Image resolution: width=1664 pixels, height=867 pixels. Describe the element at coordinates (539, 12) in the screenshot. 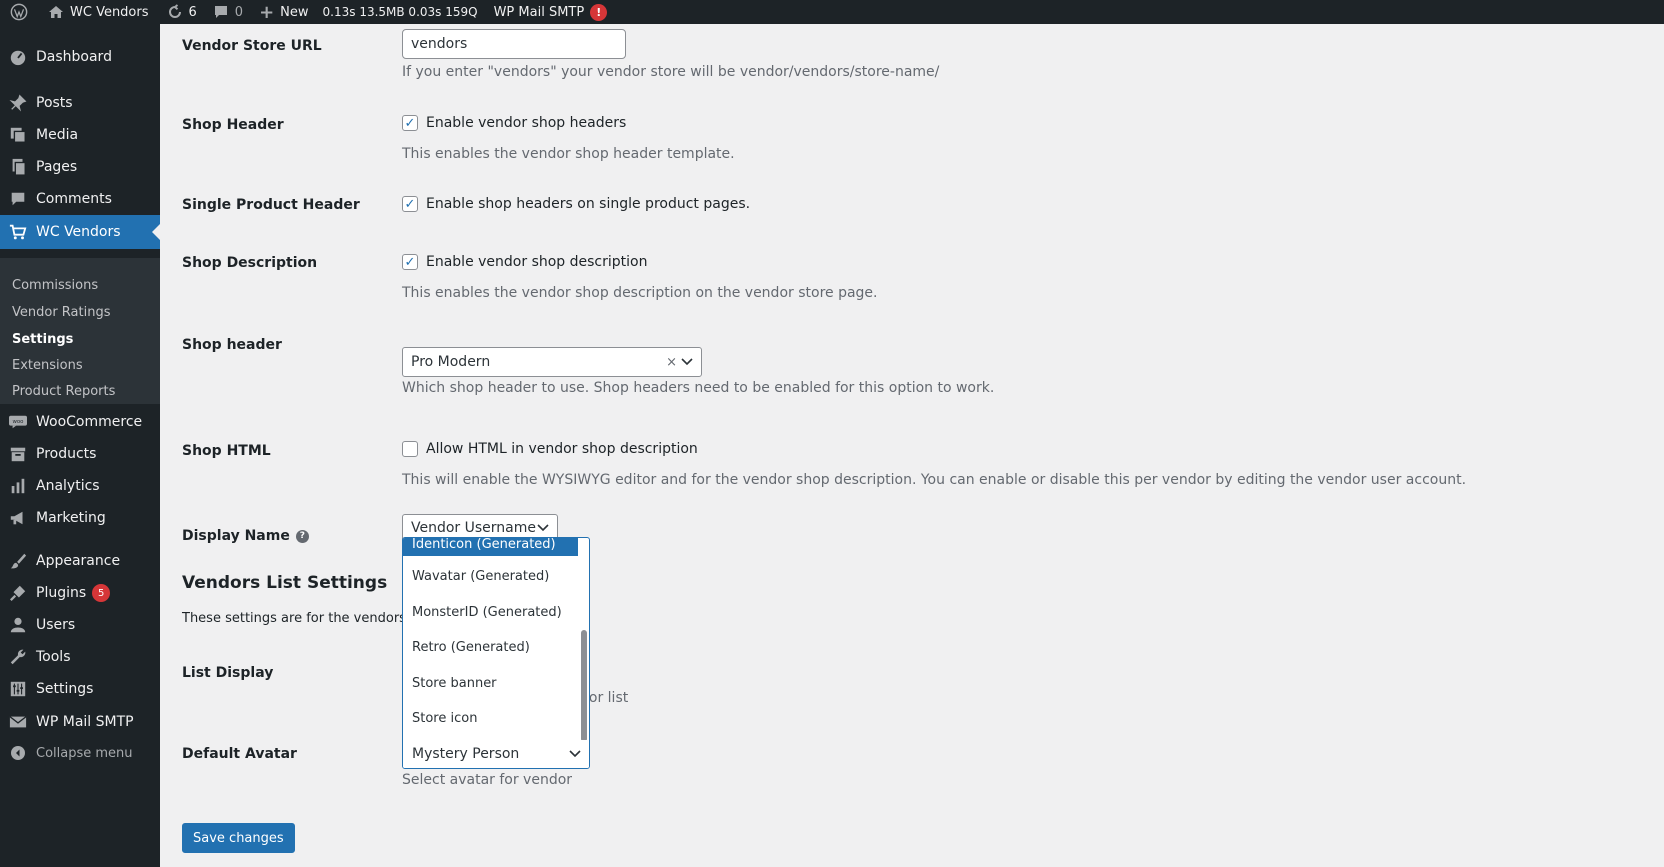

I see `smtp-label: WP Mail SMTP` at that location.